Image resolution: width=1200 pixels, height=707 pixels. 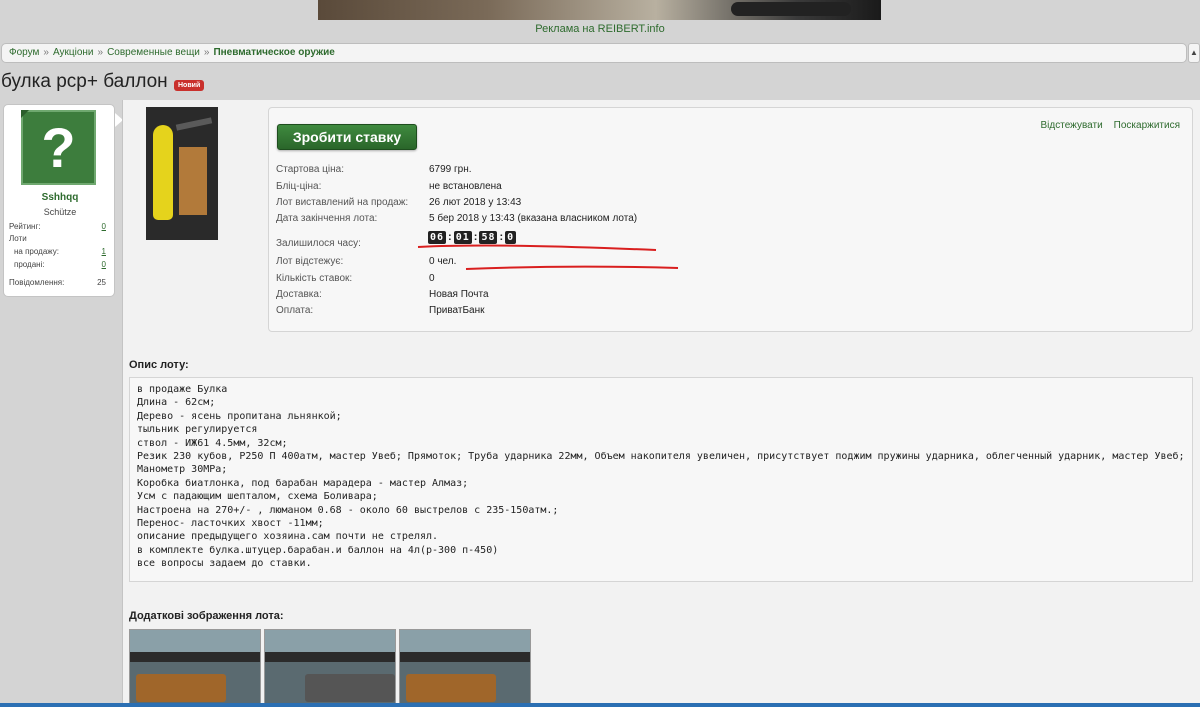 I want to click on rail-graphic, so click(x=194, y=124).